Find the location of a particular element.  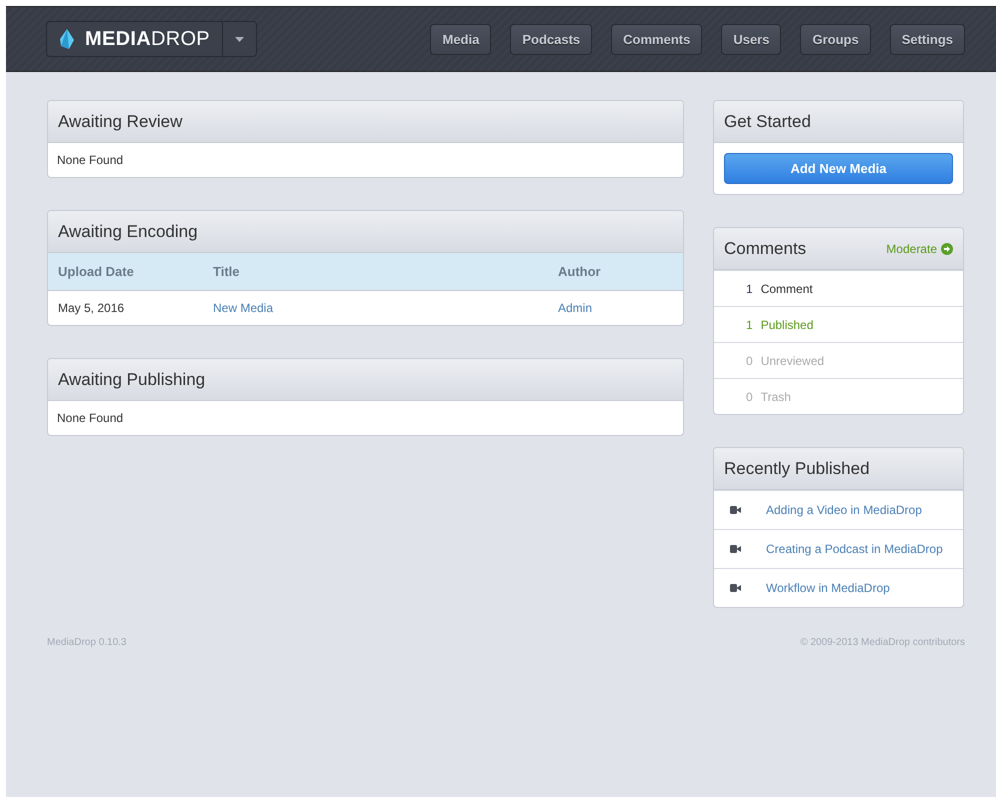

media-link: Adding a Video in MediaDrop is located at coordinates (844, 510).